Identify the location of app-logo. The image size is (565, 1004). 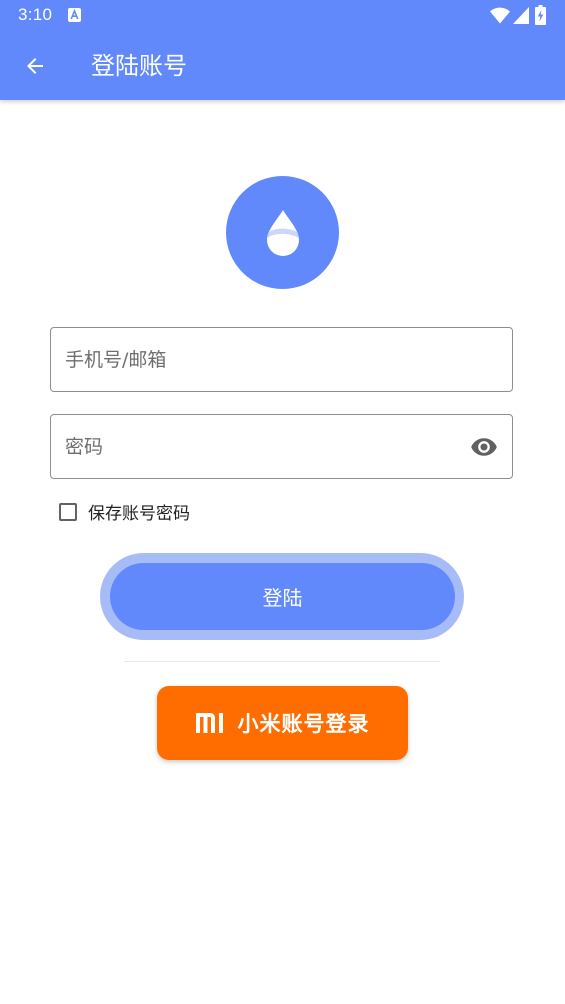
(282, 232).